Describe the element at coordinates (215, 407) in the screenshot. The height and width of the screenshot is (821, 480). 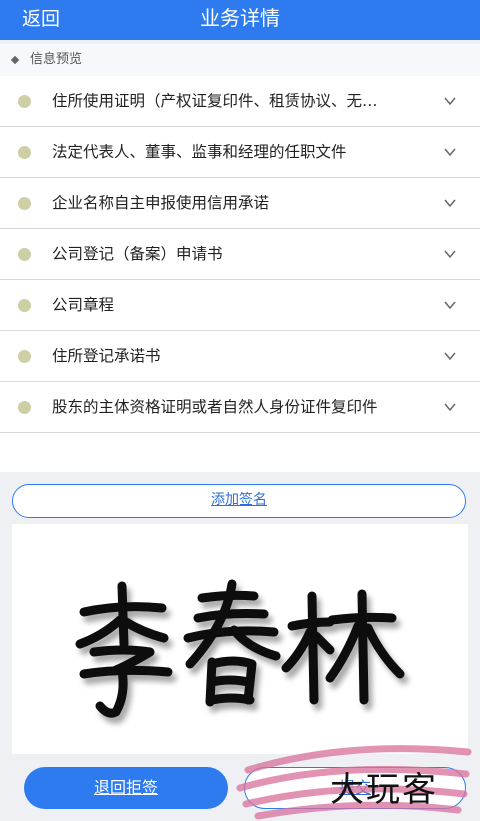
I see `document-label: 股东的主体资格证明或者自然人身份证件复印件` at that location.